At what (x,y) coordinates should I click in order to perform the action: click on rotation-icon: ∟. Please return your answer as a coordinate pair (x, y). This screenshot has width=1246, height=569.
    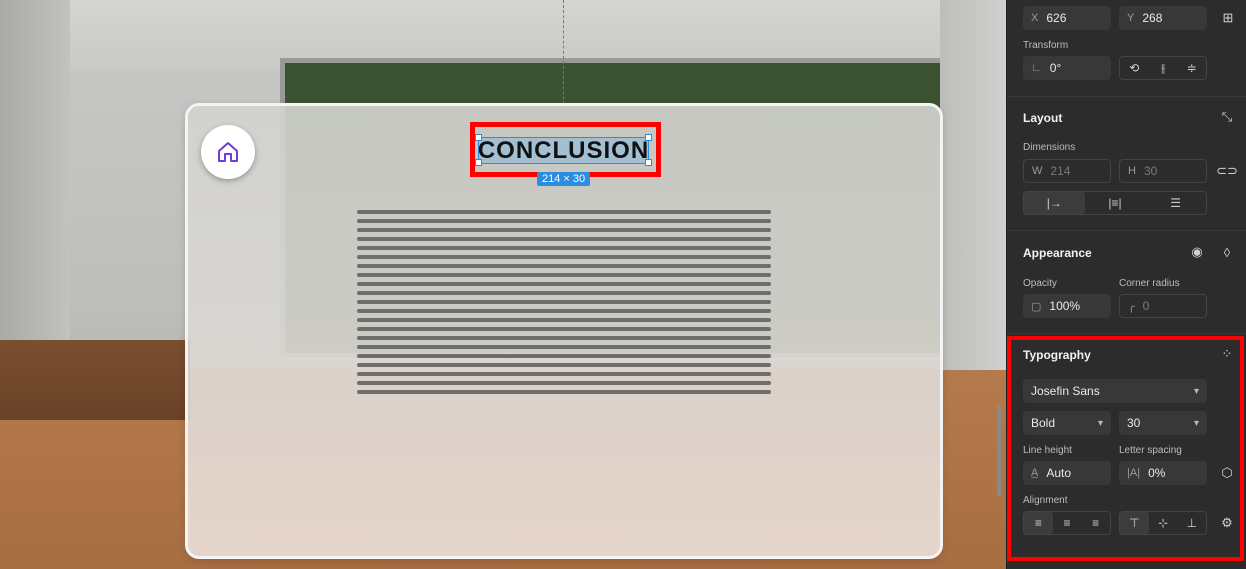
    Looking at the image, I should click on (1036, 68).